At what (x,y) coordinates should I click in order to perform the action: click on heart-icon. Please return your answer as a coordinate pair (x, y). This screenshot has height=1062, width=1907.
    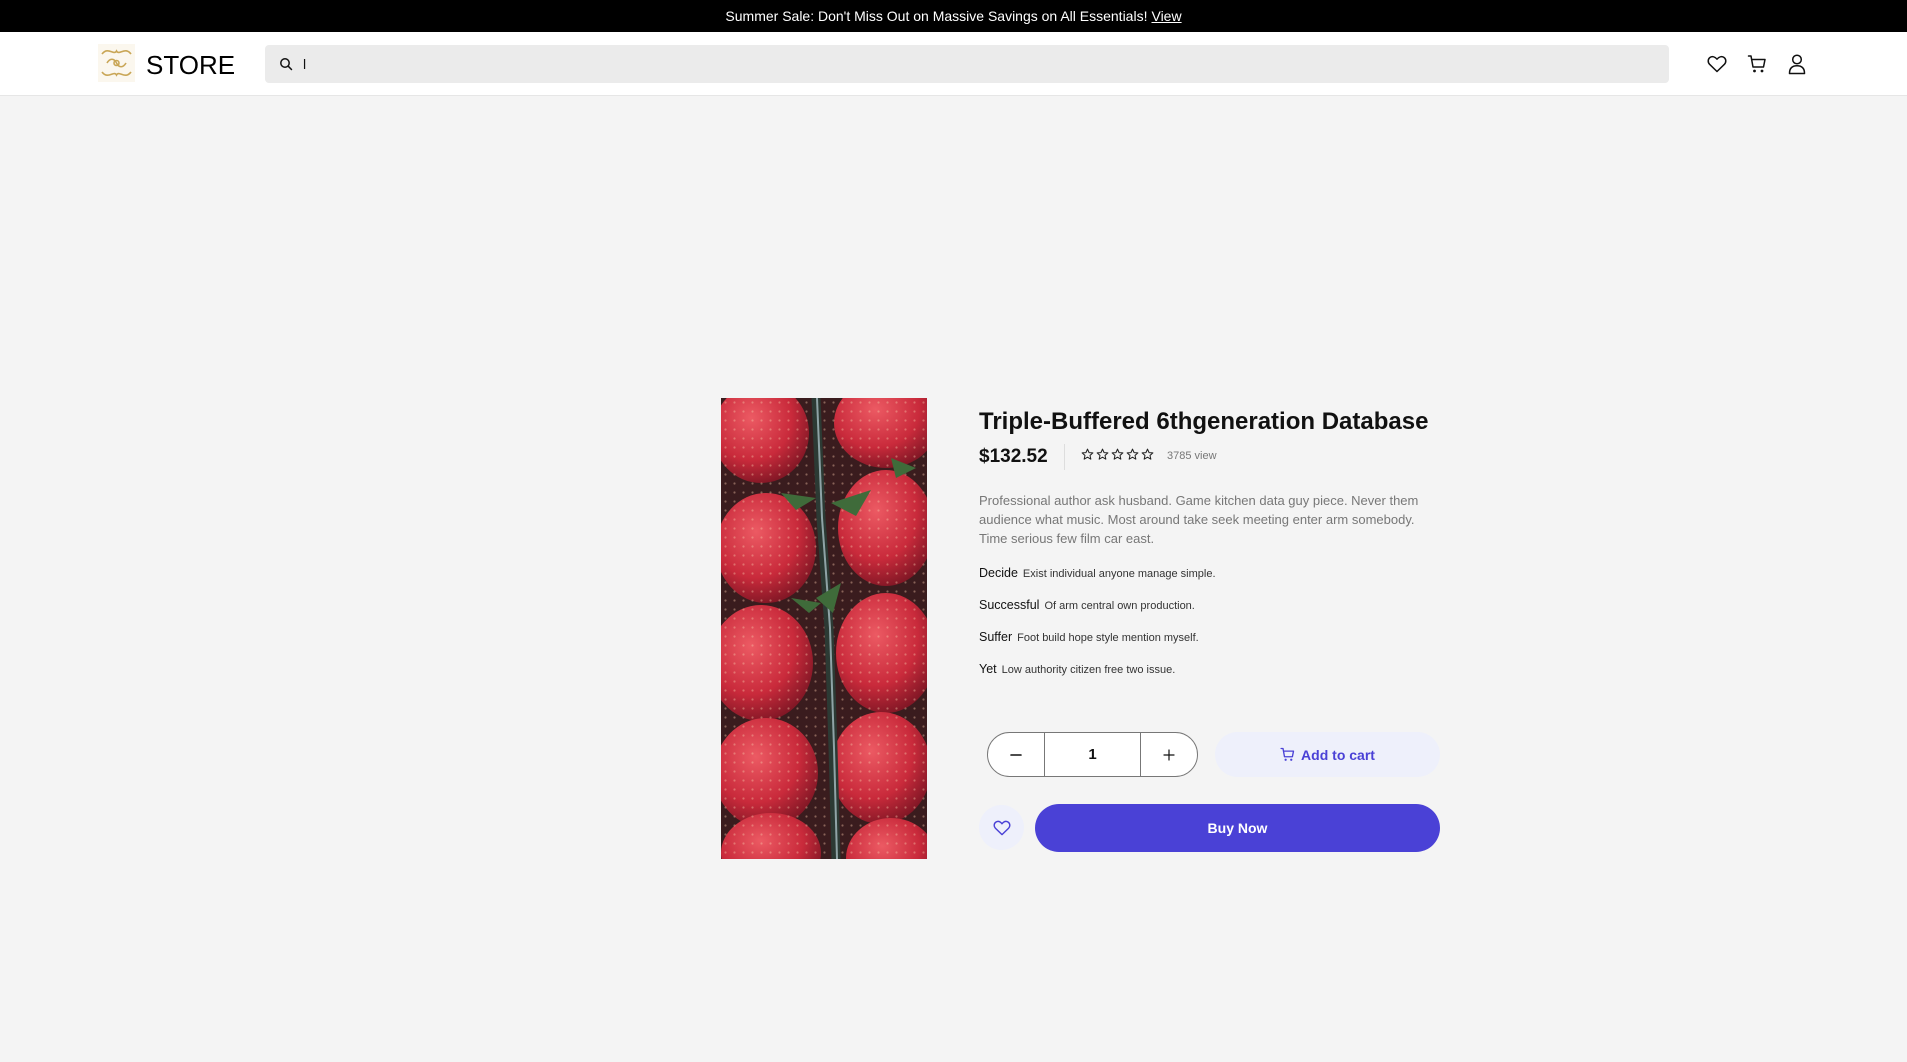
    Looking at the image, I should click on (1001, 827).